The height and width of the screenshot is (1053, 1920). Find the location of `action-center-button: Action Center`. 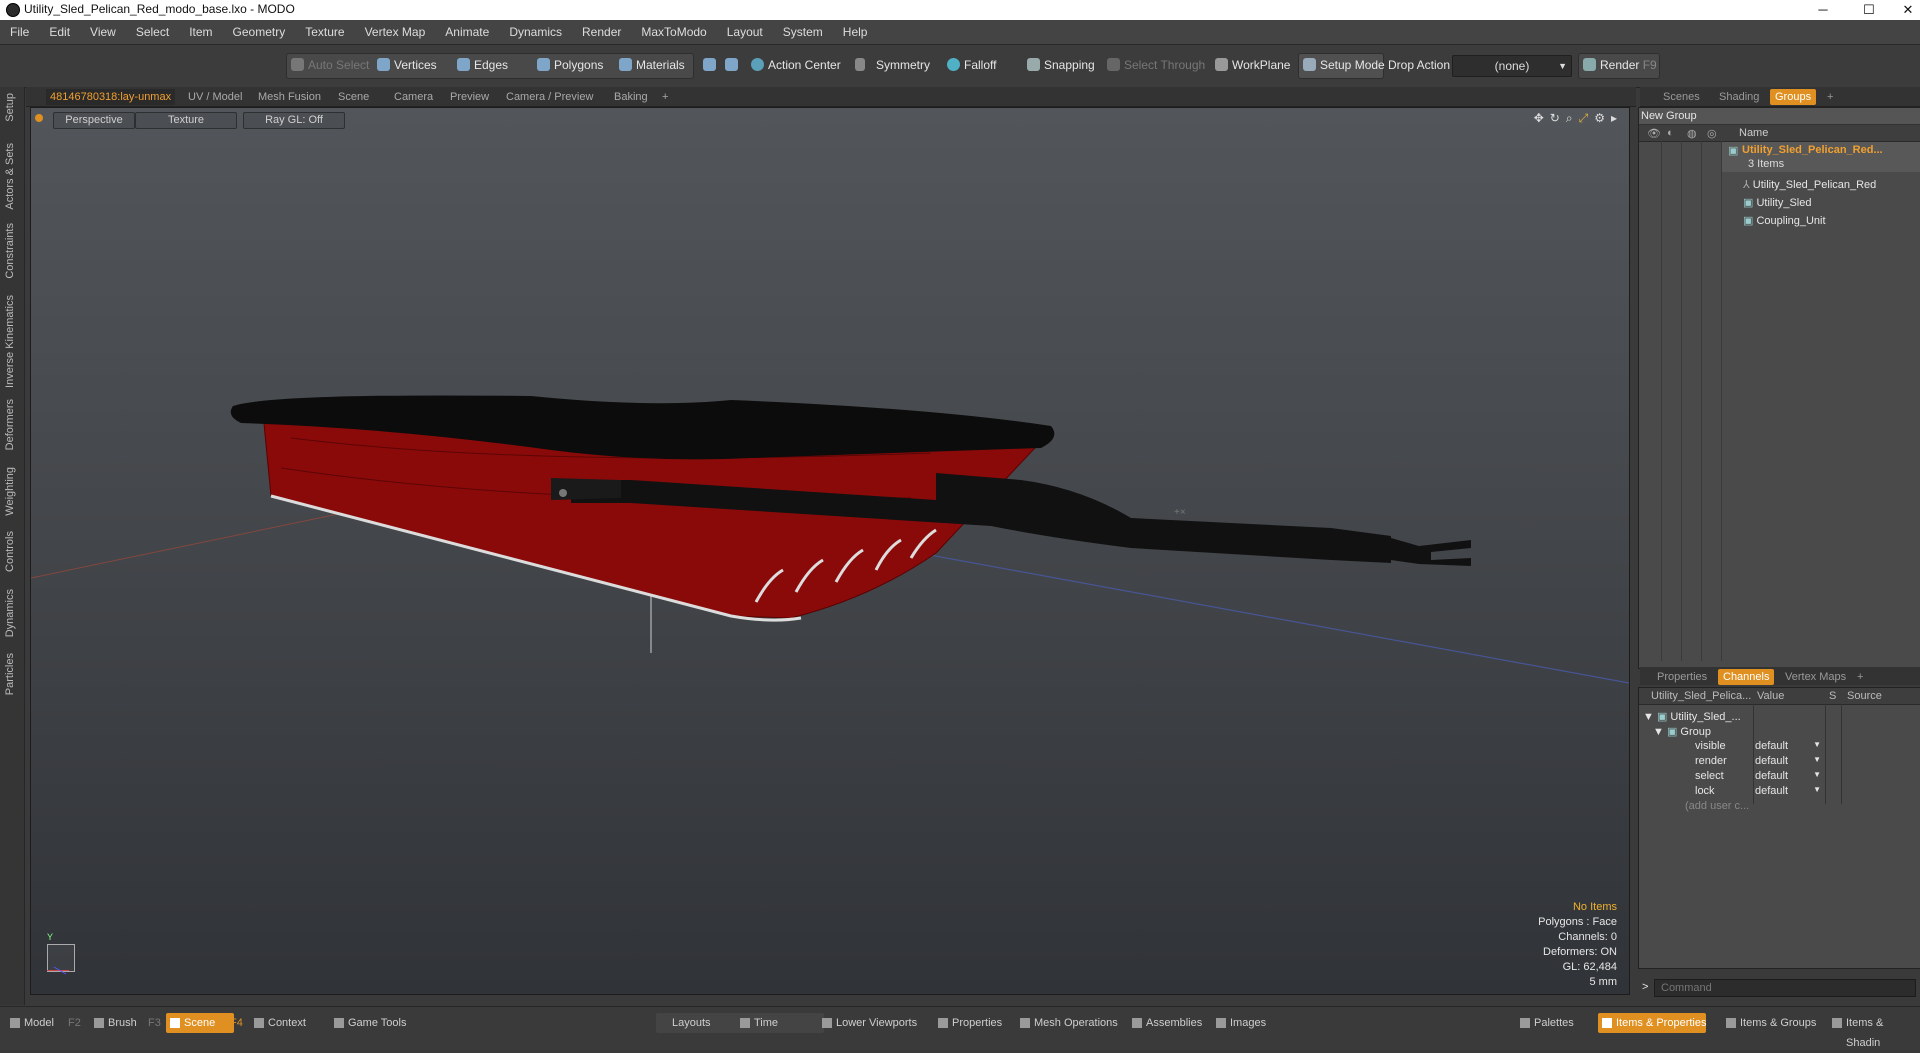

action-center-button: Action Center is located at coordinates (794, 65).